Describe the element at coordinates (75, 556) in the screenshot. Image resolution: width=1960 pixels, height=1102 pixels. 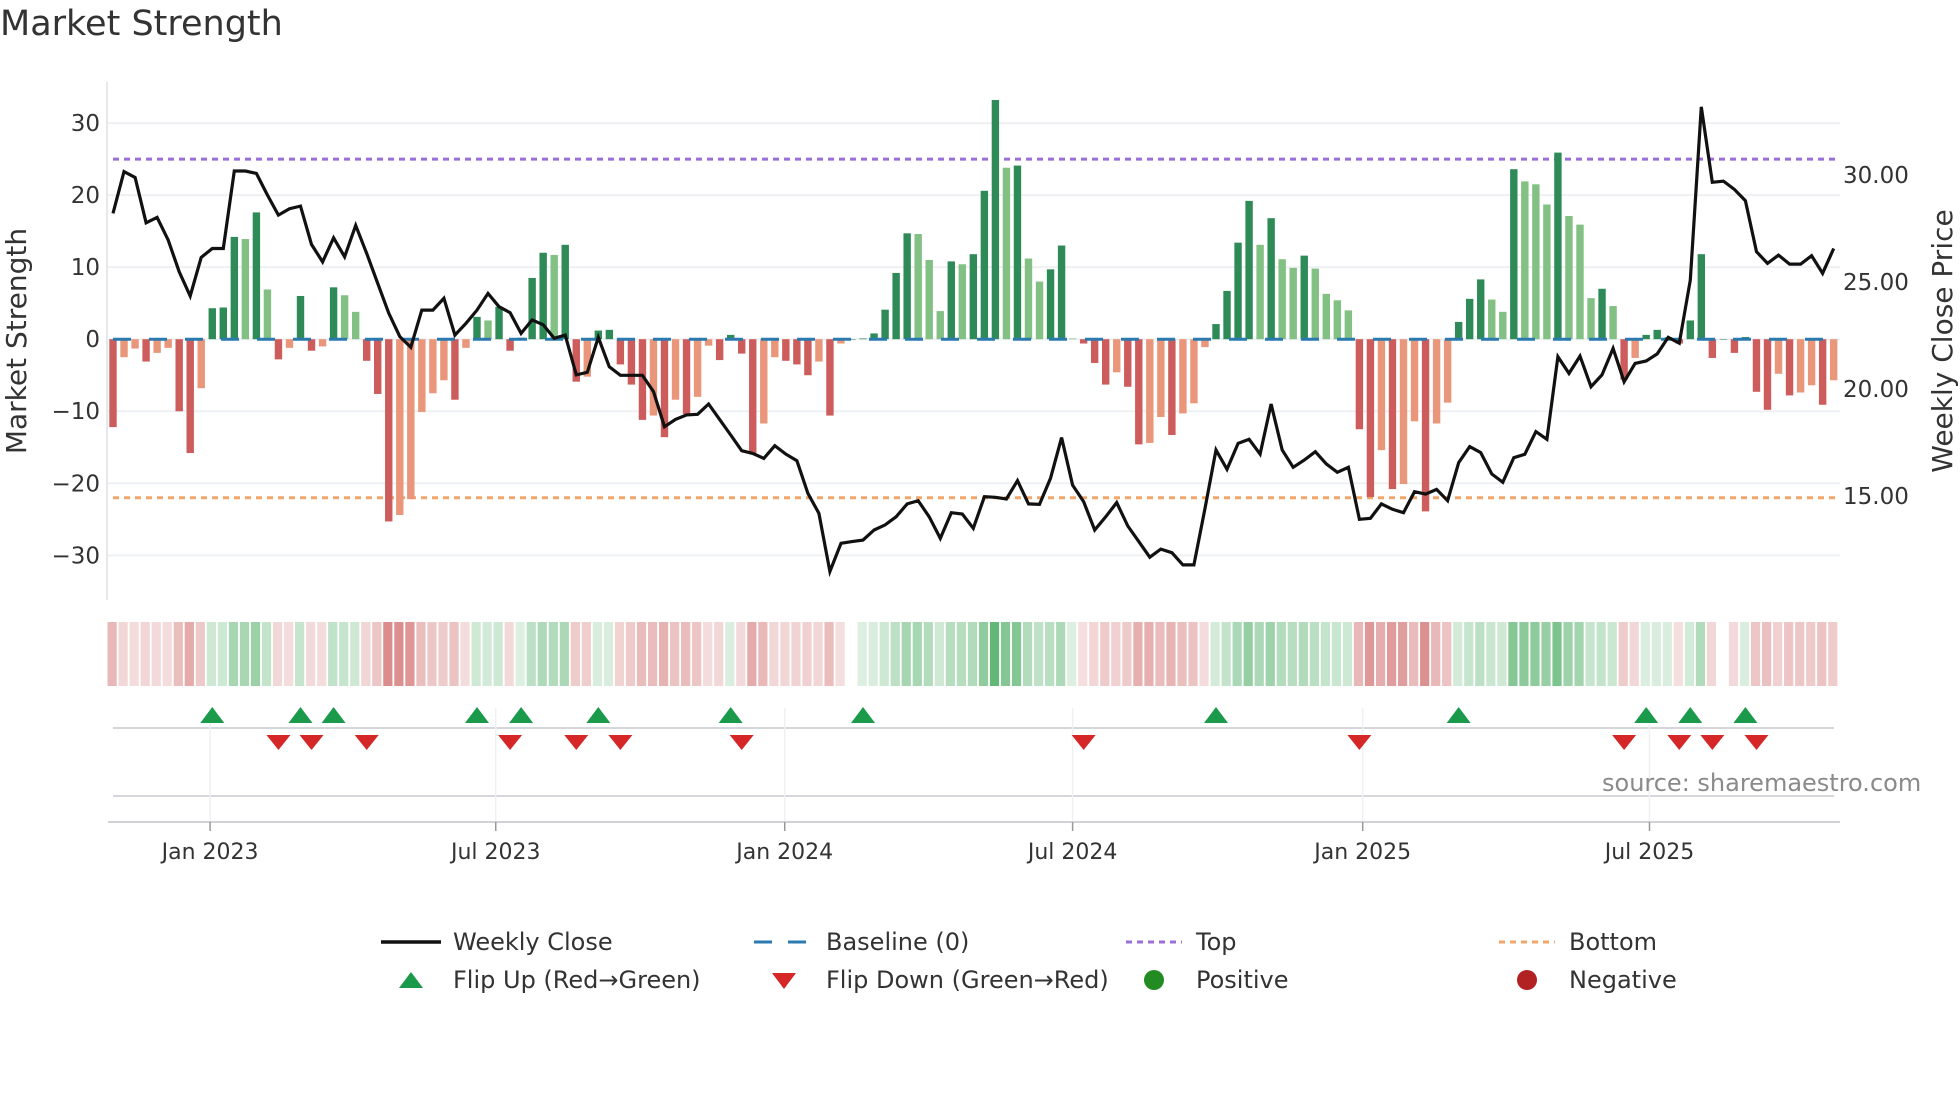
I see `y-tick-label: −30` at that location.